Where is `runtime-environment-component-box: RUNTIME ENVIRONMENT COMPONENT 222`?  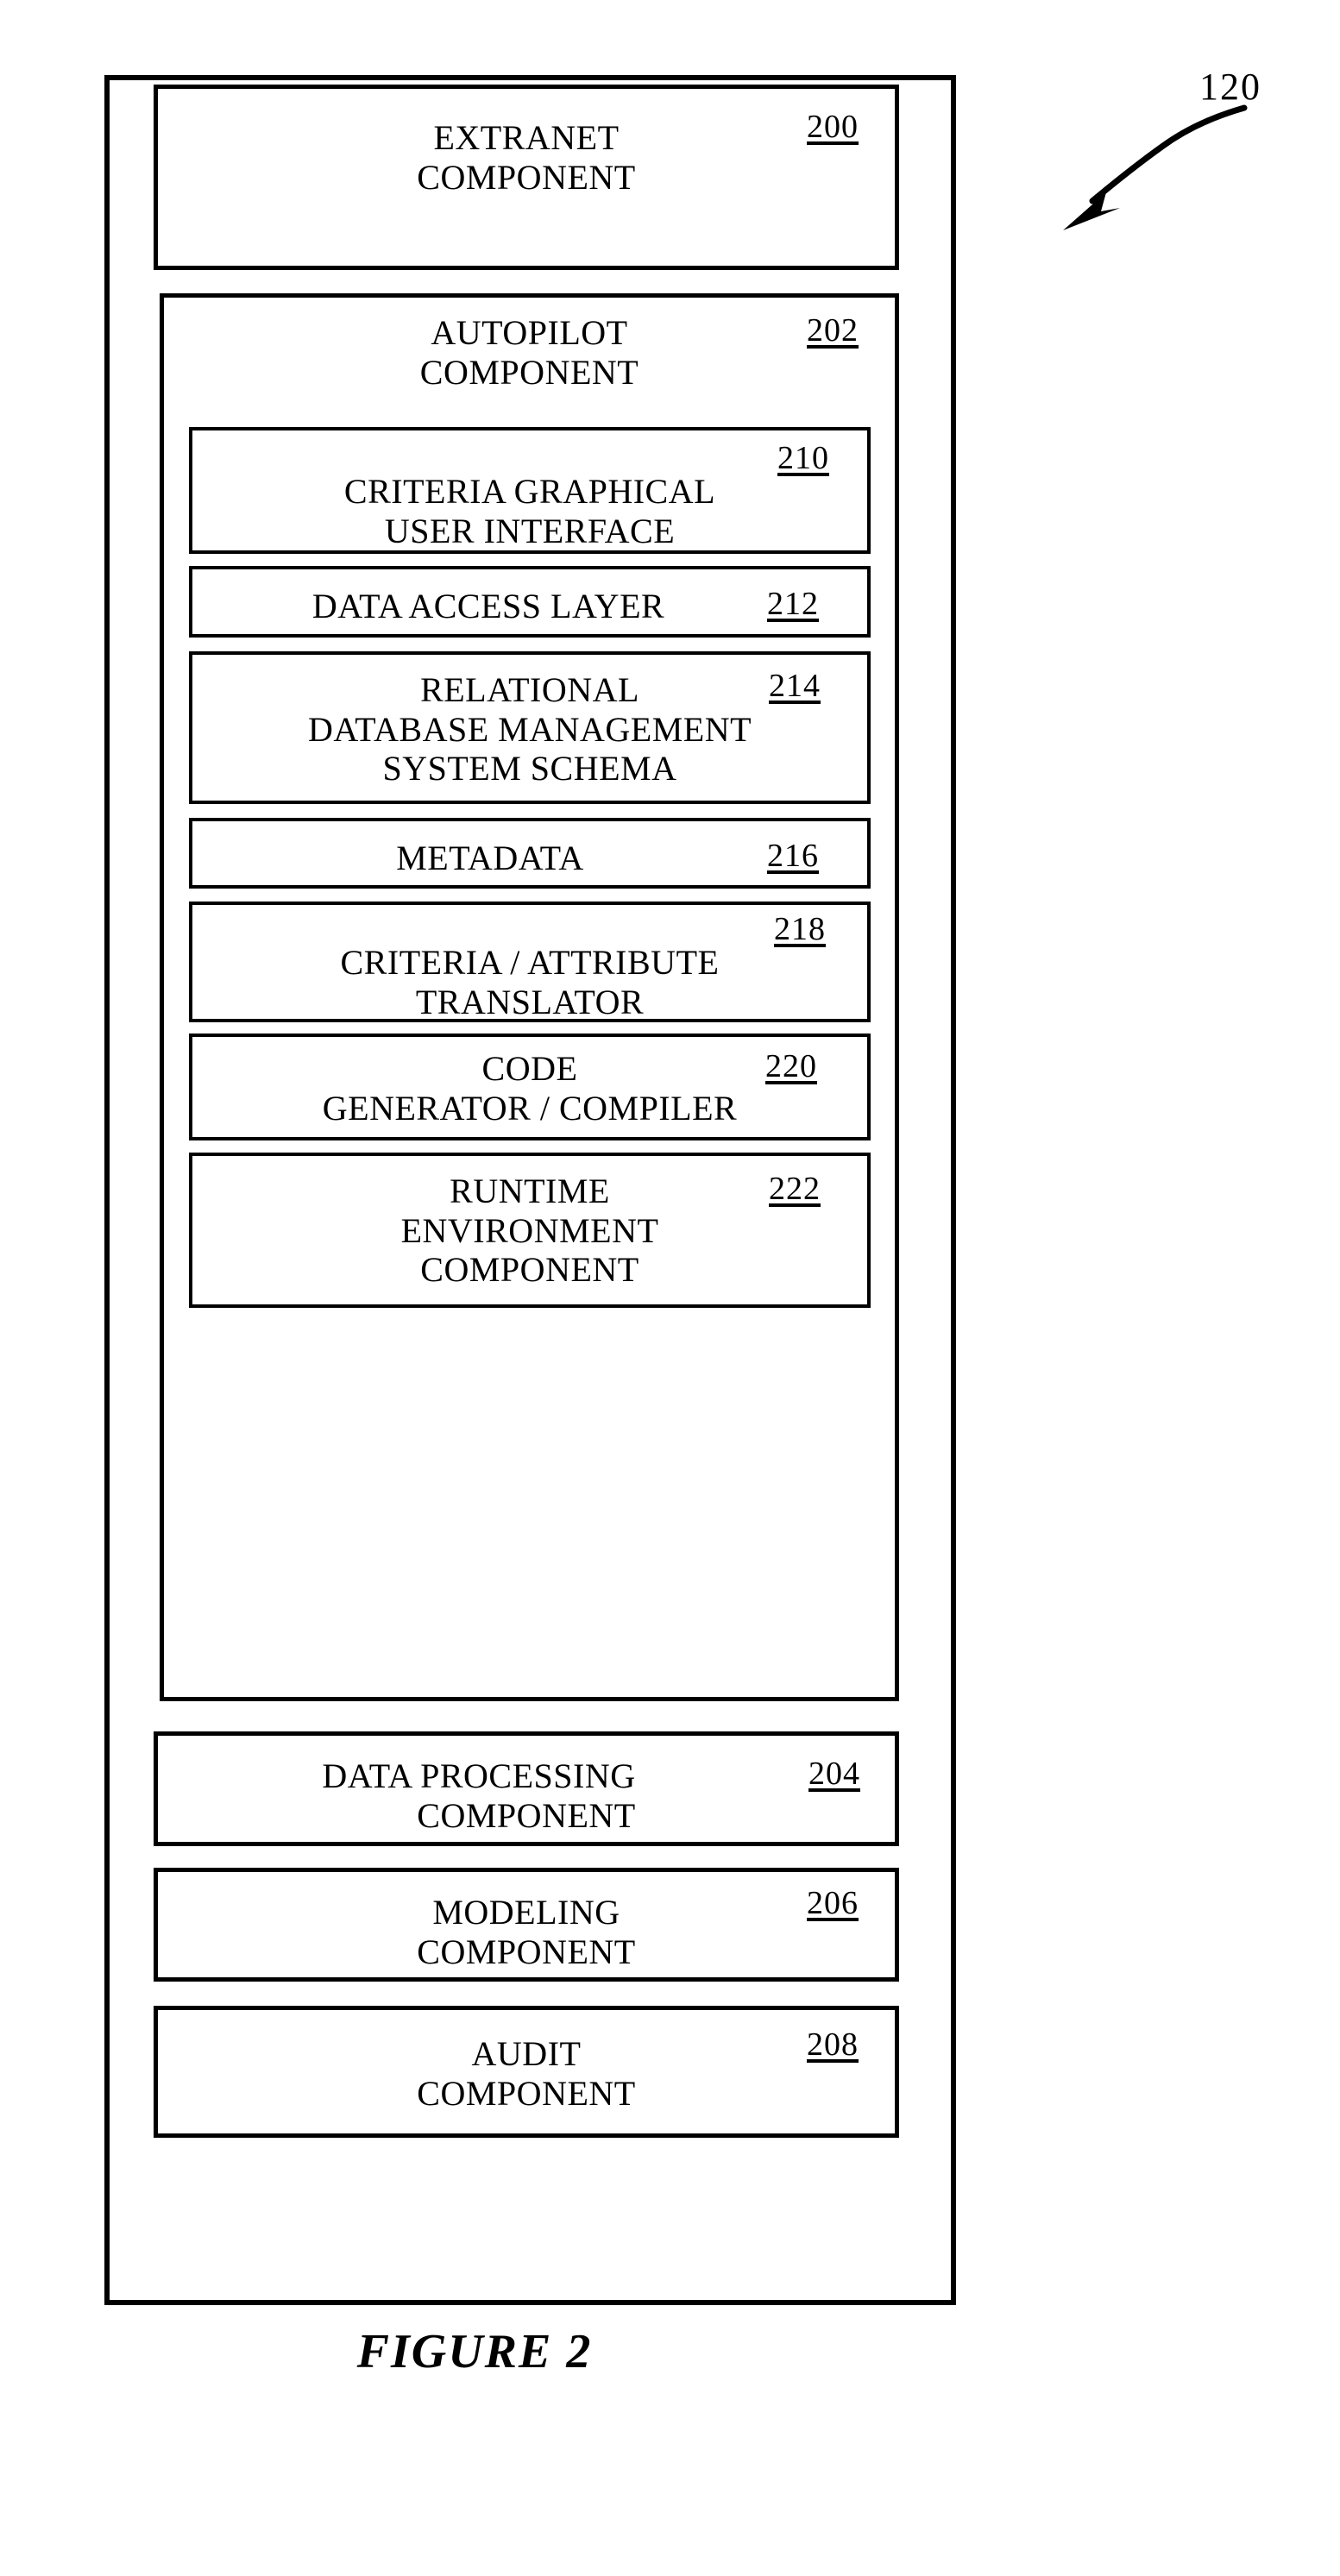
runtime-environment-component-box: RUNTIME ENVIRONMENT COMPONENT 222 is located at coordinates (530, 1230).